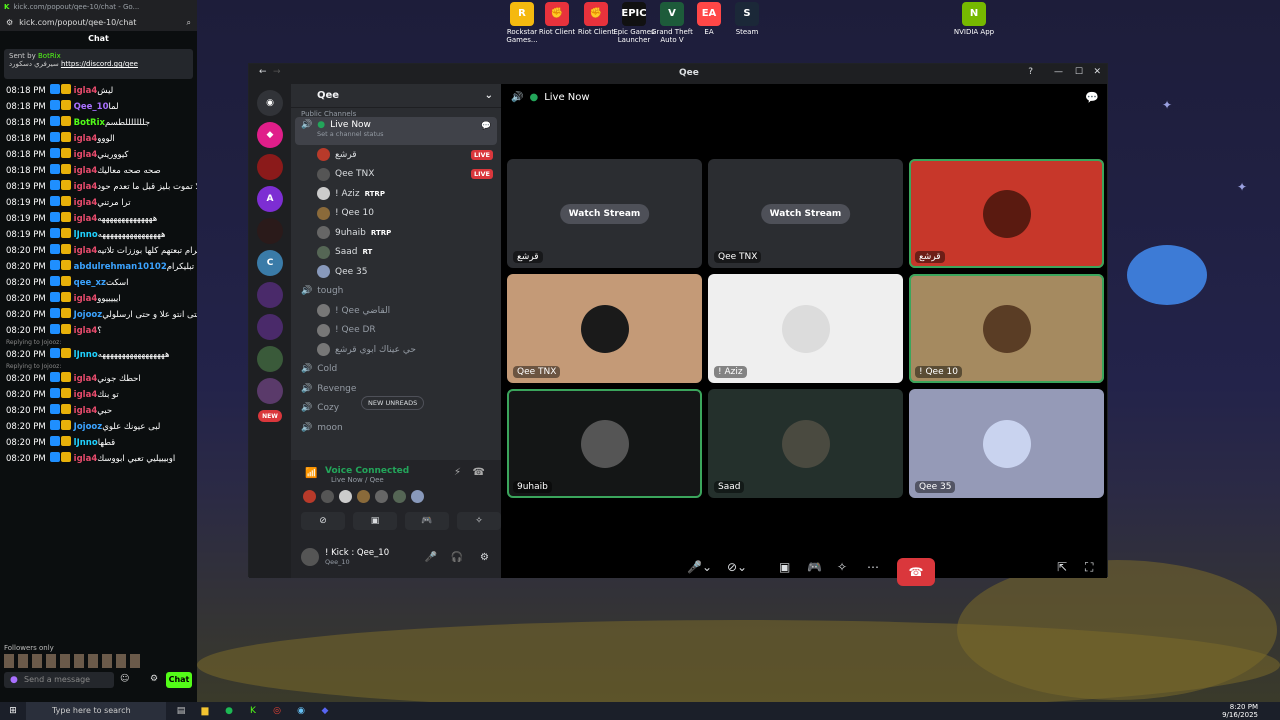  What do you see at coordinates (396, 214) in the screenshot?
I see `voice-user: ! Qee 10` at bounding box center [396, 214].